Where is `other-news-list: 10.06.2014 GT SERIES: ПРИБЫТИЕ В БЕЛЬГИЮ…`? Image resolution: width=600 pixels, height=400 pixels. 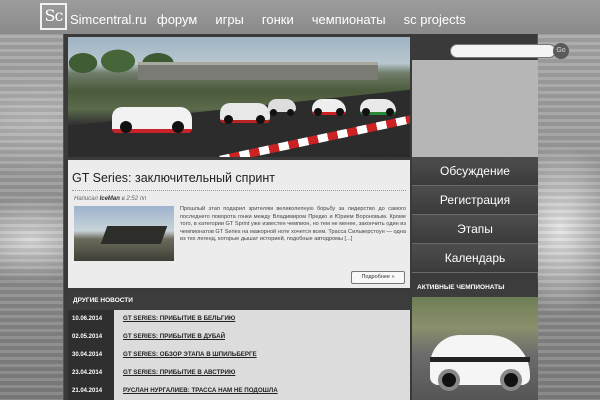
other-news-list: 10.06.2014 GT SERIES: ПРИБЫТИЕ В БЕЛЬГИЮ… is located at coordinates (239, 355).